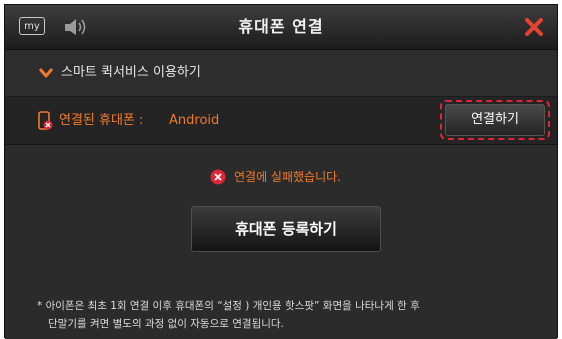  What do you see at coordinates (495, 120) in the screenshot?
I see `connect-button: 연결하기` at bounding box center [495, 120].